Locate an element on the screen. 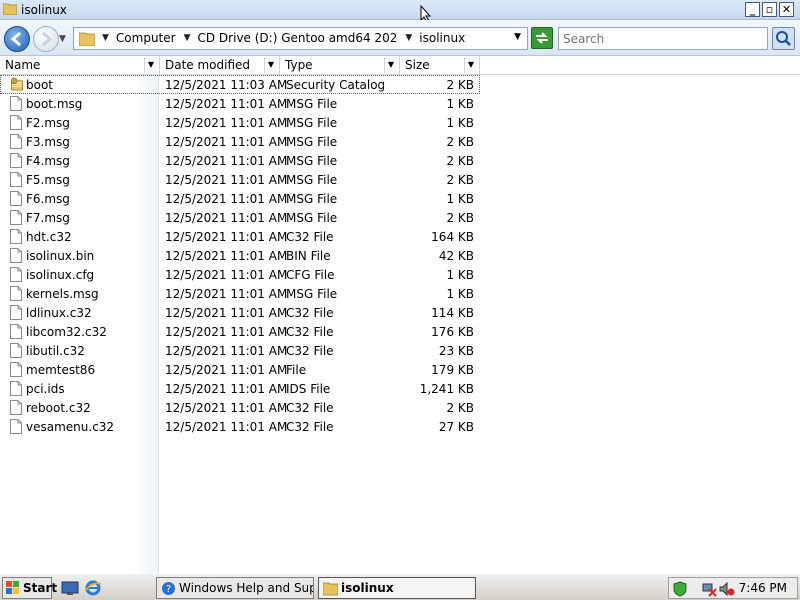 This screenshot has height=600, width=800. file-name: F4.msg is located at coordinates (48, 161).